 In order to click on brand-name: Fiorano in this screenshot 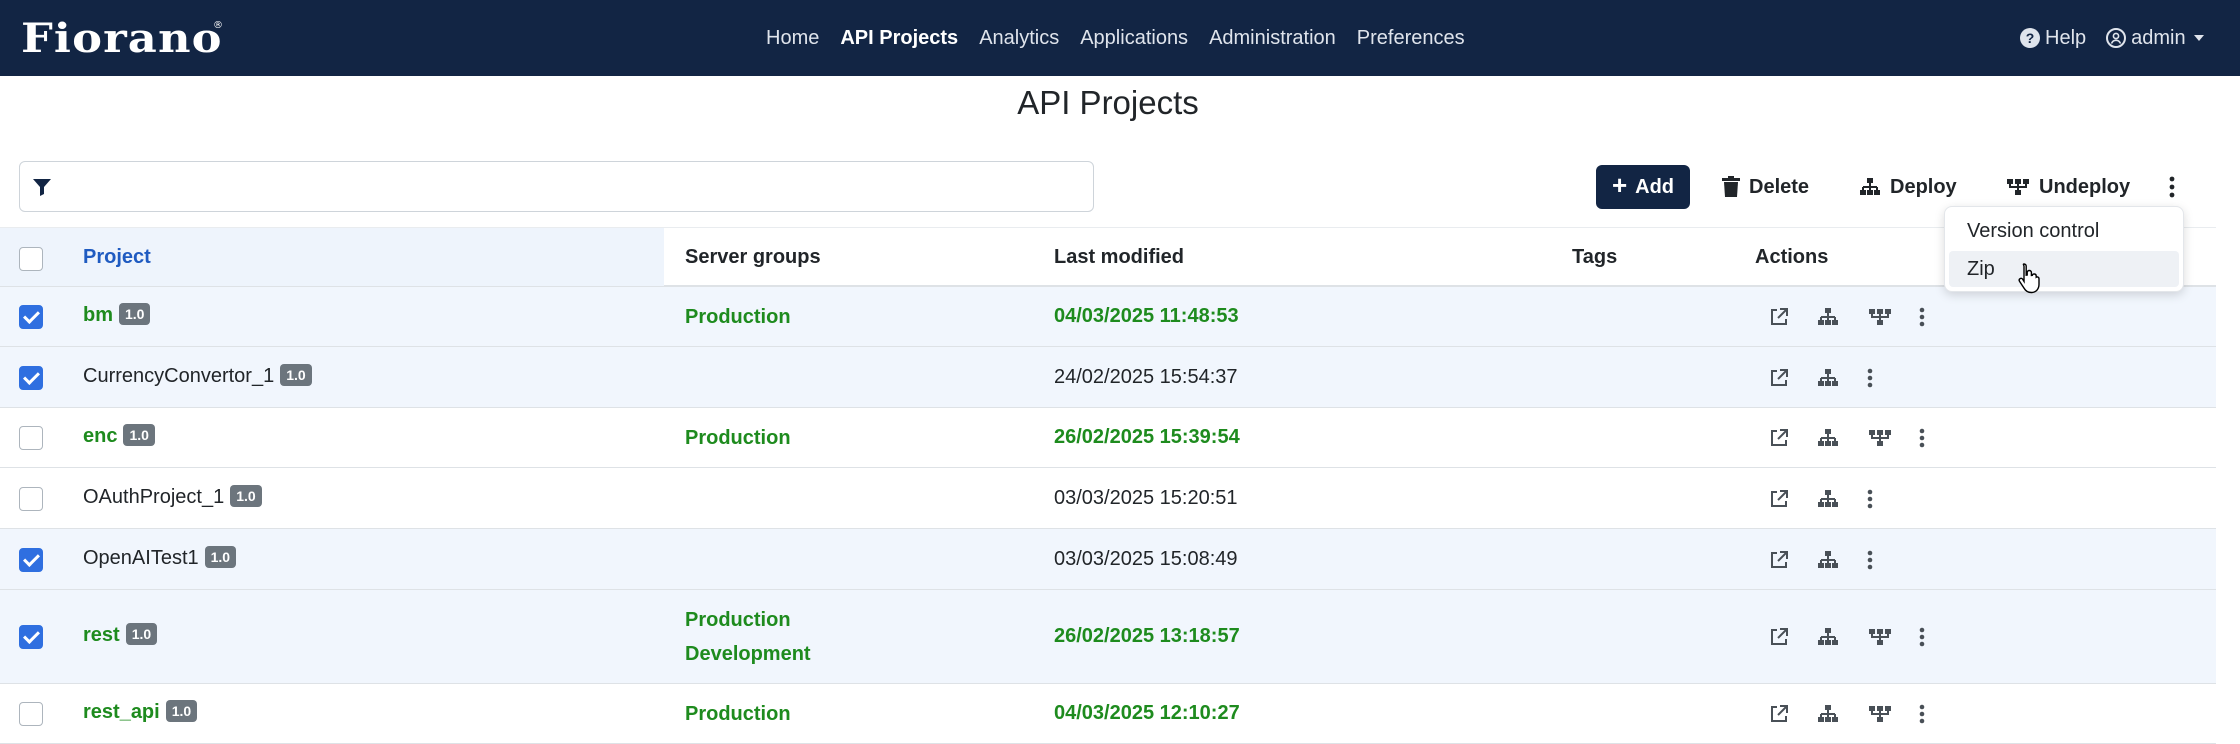, I will do `click(122, 38)`.